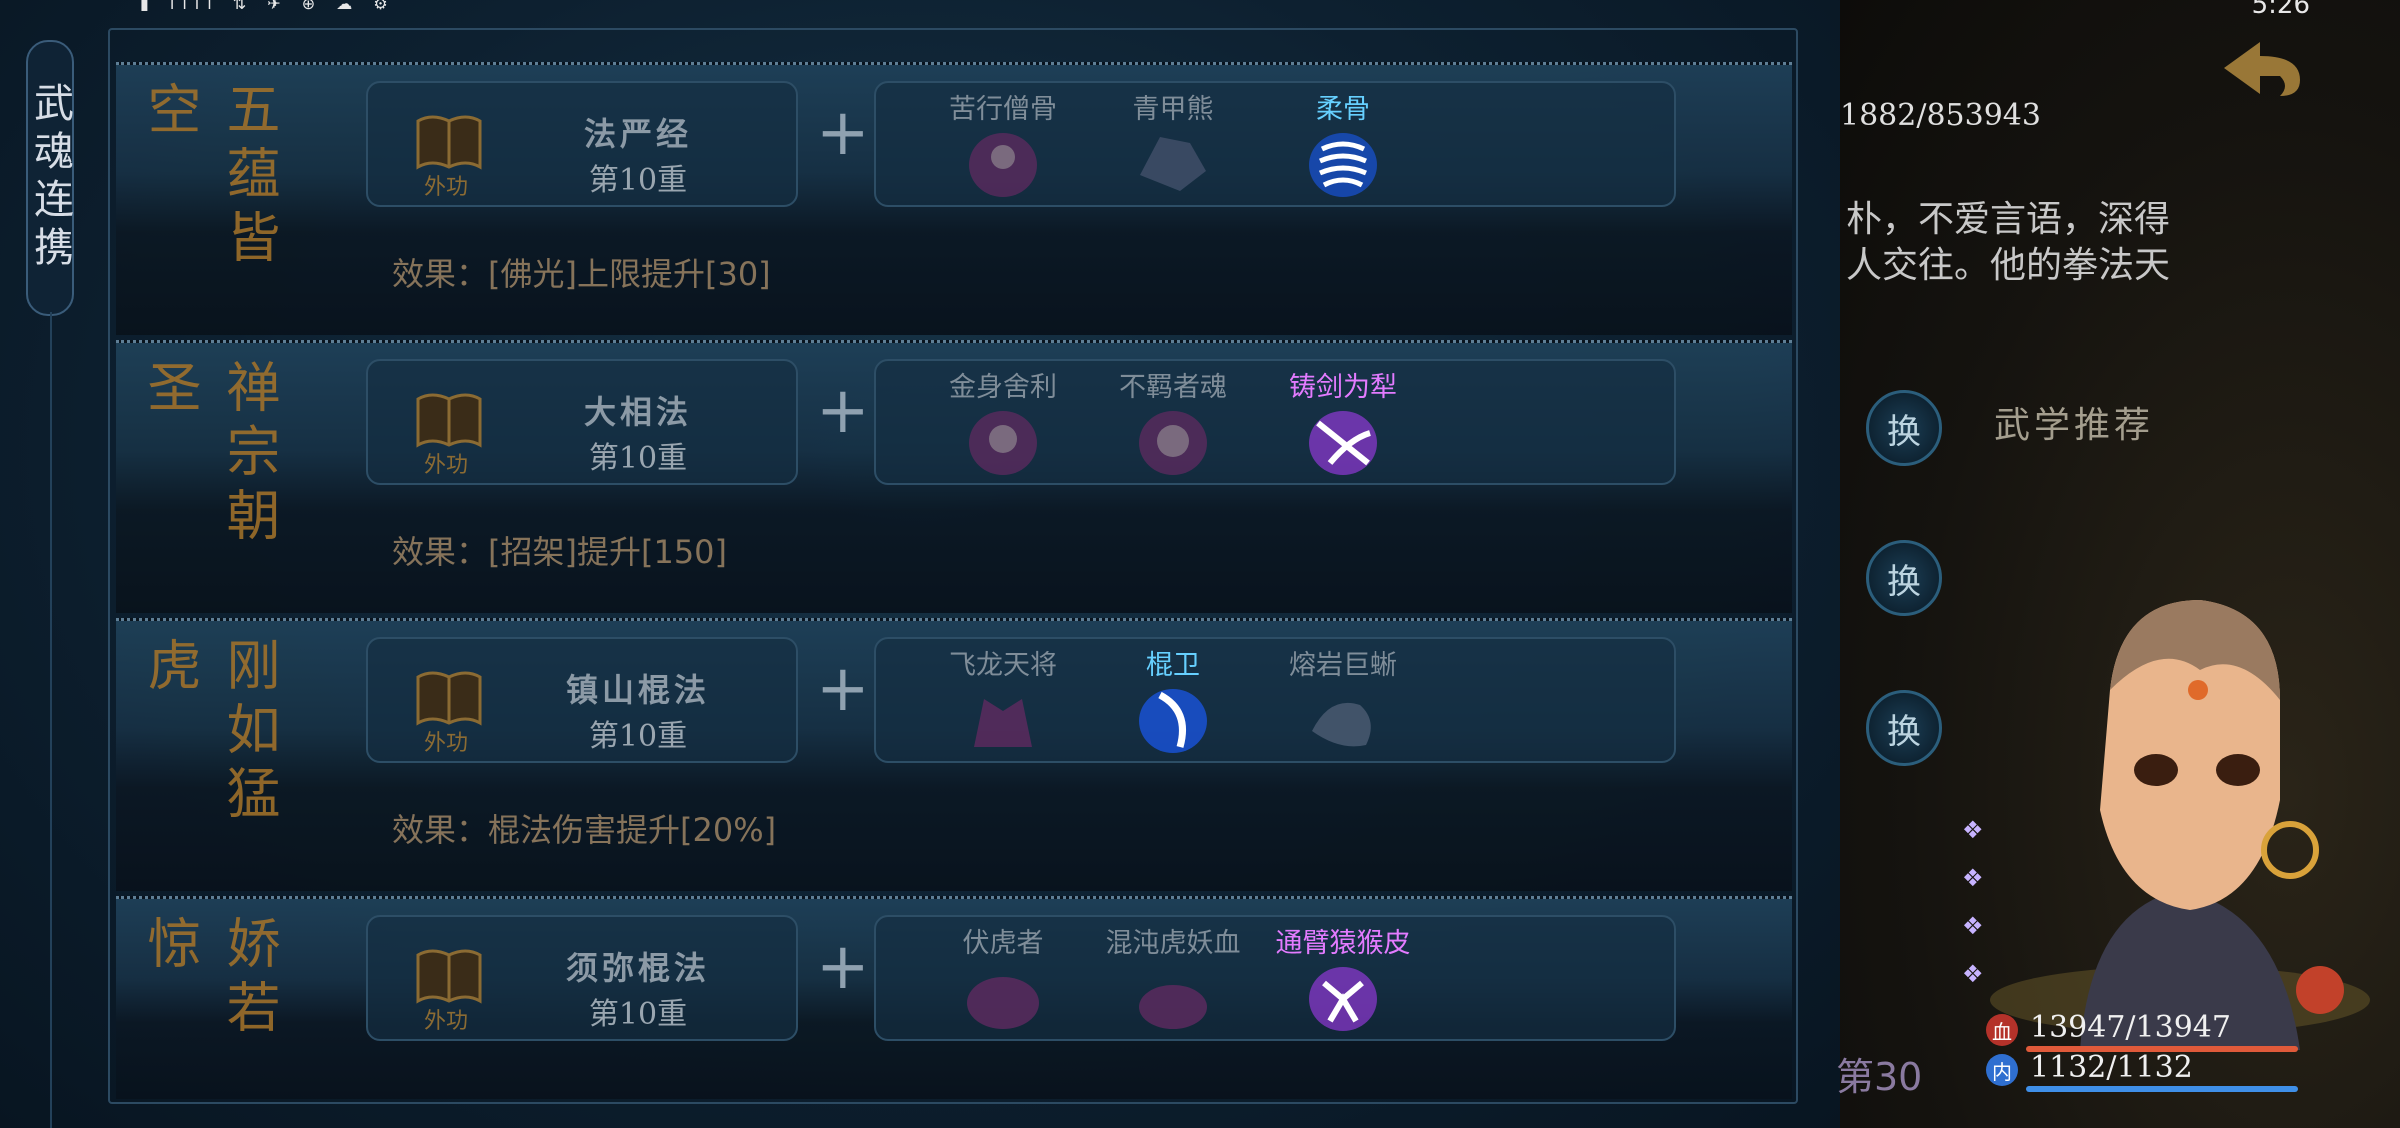  I want to click on mp-bar, so click(2162, 1089).